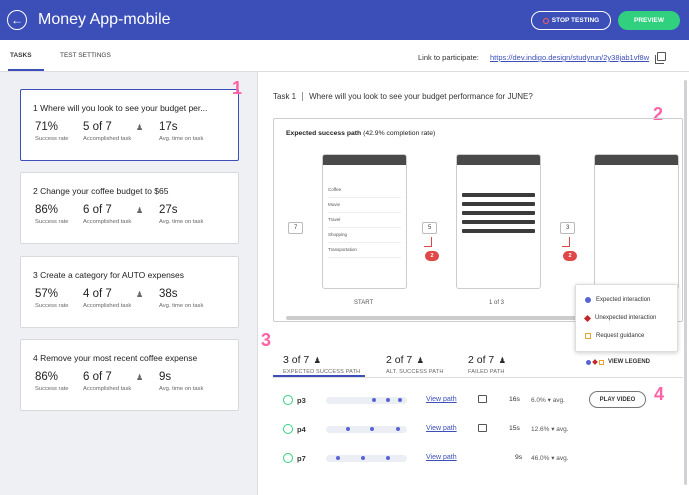  I want to click on summary-alt-path: 2 of 7 ♟ ALT. SUCCESS PATH, so click(415, 362).